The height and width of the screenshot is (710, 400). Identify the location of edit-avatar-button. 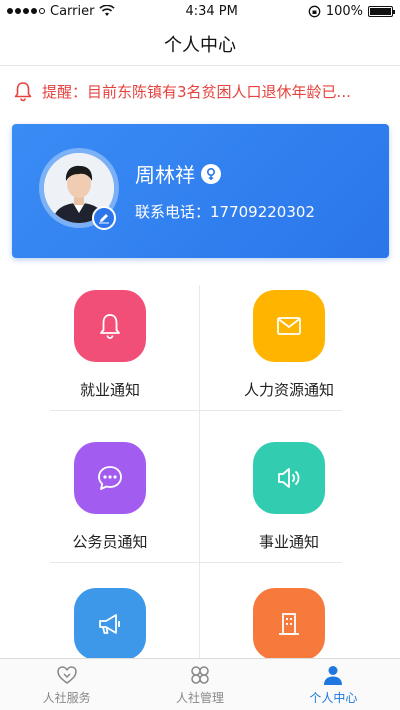
(104, 218).